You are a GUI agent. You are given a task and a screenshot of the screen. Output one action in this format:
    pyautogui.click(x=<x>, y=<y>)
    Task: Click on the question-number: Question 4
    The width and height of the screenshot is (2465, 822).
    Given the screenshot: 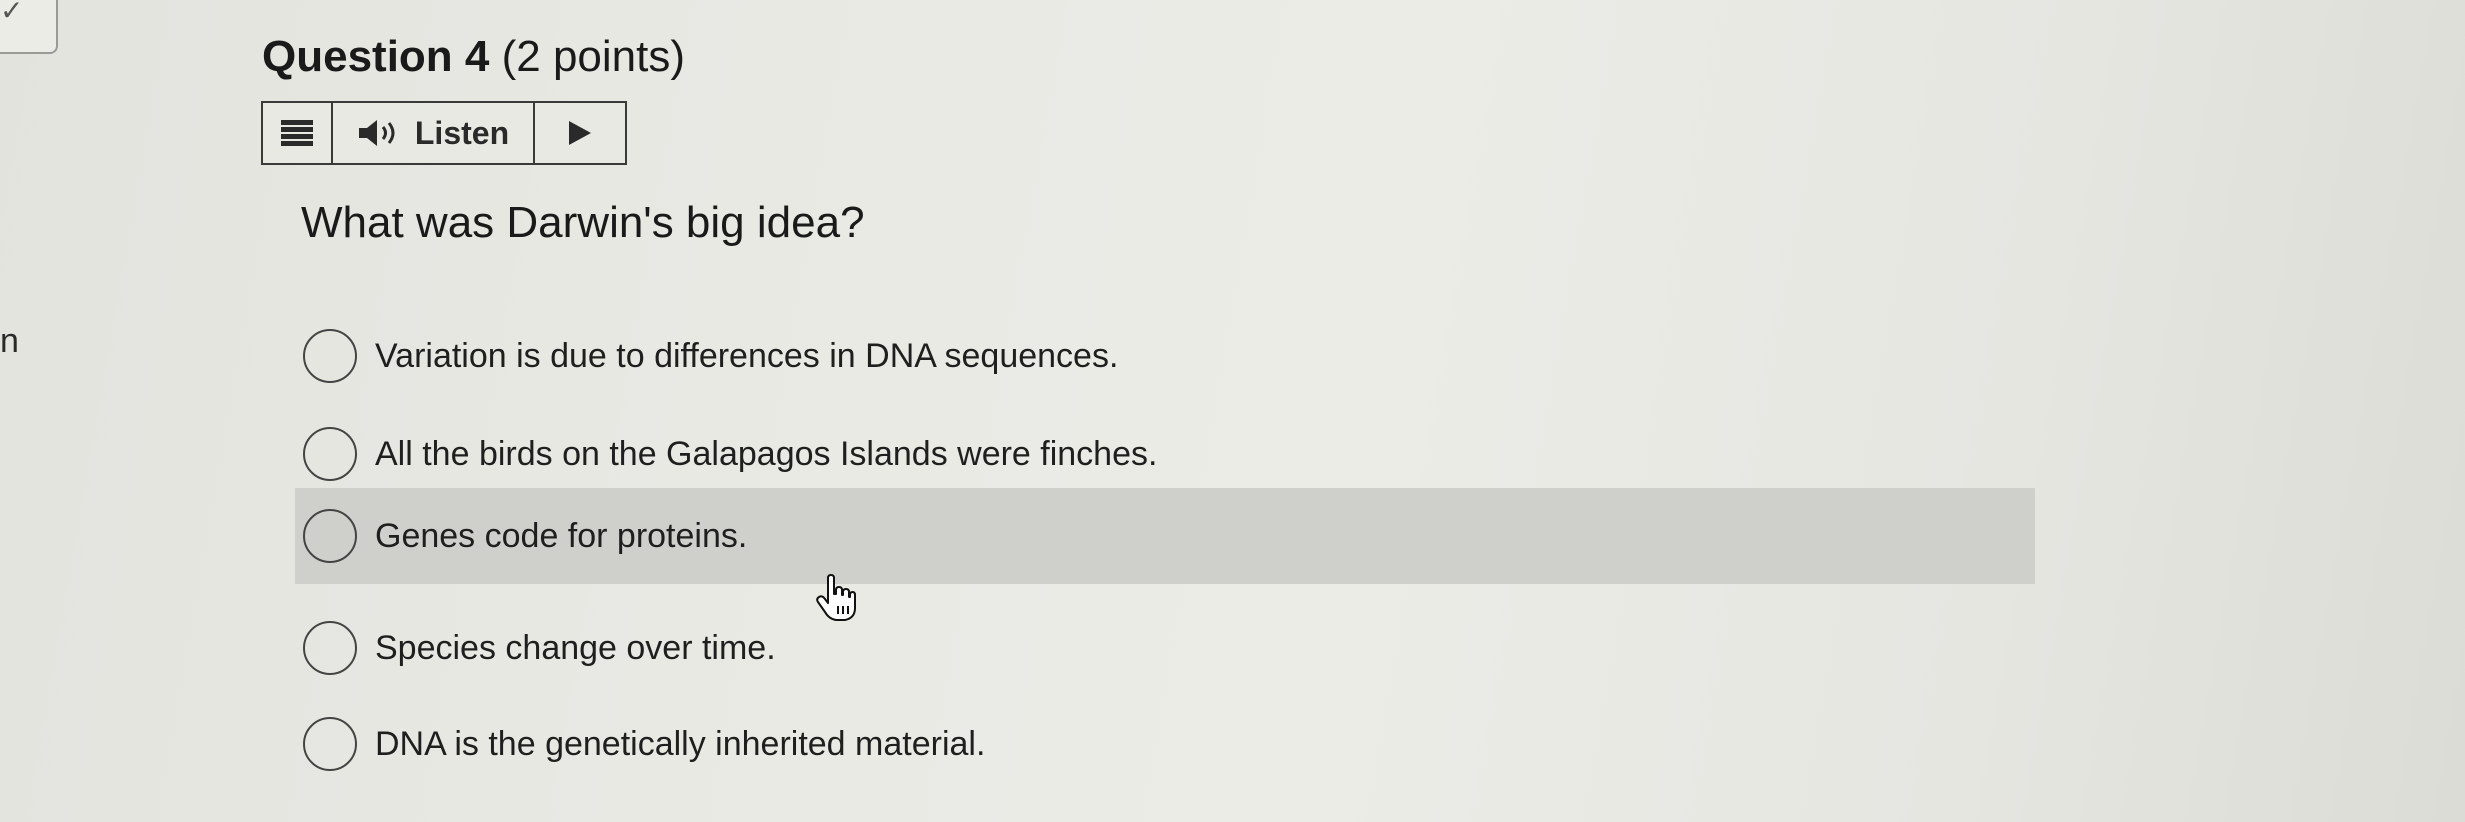 What is the action you would take?
    pyautogui.click(x=376, y=56)
    